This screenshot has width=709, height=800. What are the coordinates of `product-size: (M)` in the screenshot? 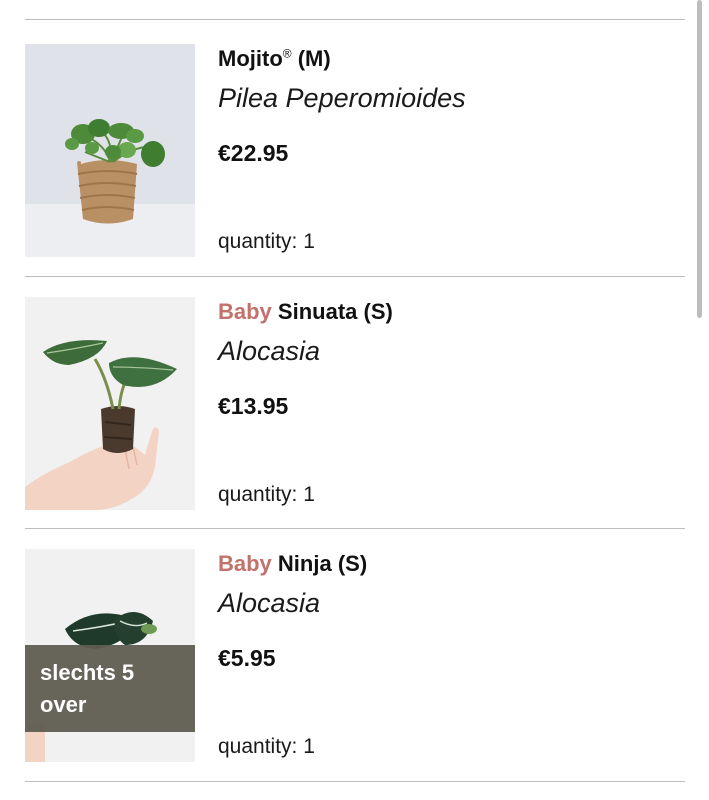 It's located at (314, 58).